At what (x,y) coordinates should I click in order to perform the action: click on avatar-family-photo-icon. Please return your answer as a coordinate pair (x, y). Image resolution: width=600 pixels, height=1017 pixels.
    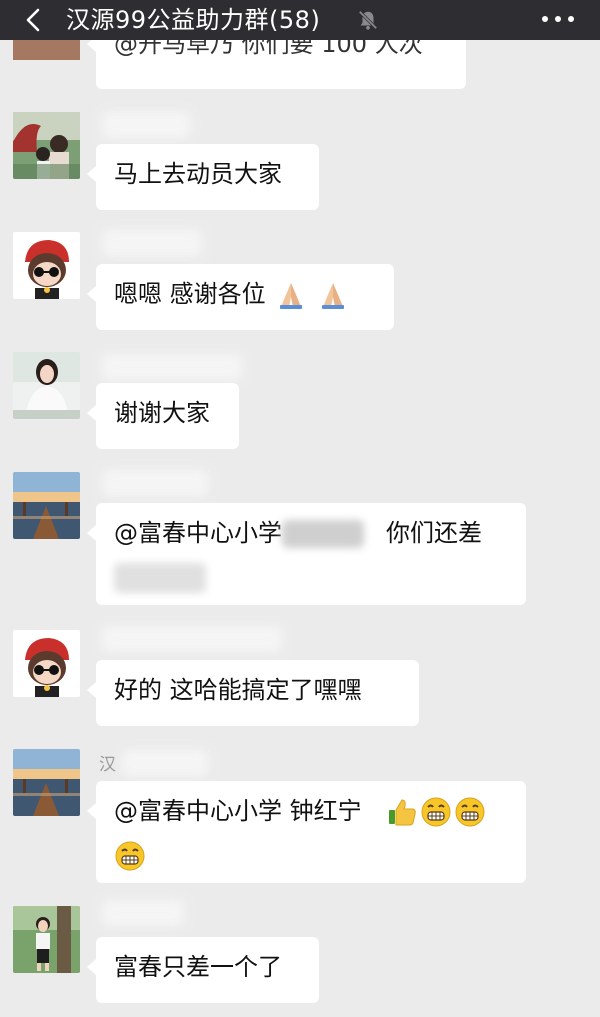
    Looking at the image, I should click on (46, 145).